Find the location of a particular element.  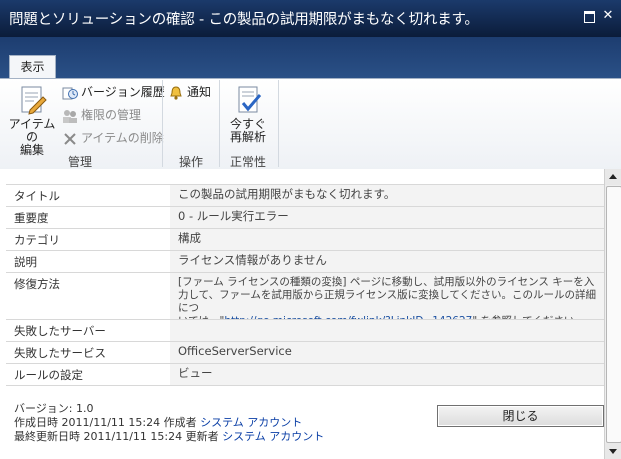

edit-item-button: アイテムの 編集 is located at coordinates (32, 120).